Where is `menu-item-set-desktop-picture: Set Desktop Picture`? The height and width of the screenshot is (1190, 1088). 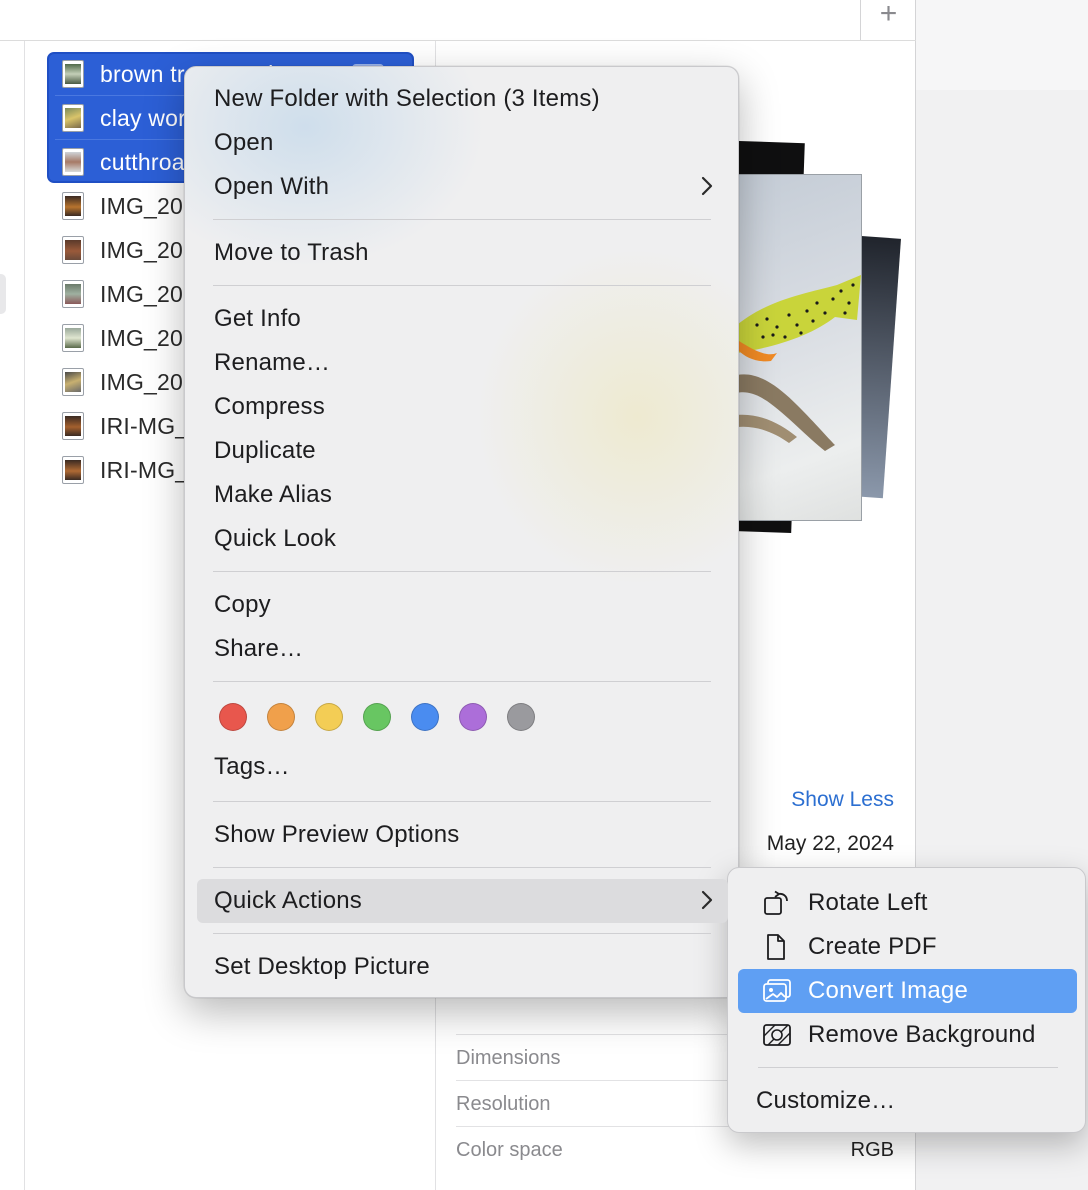
menu-item-set-desktop-picture: Set Desktop Picture is located at coordinates (462, 967).